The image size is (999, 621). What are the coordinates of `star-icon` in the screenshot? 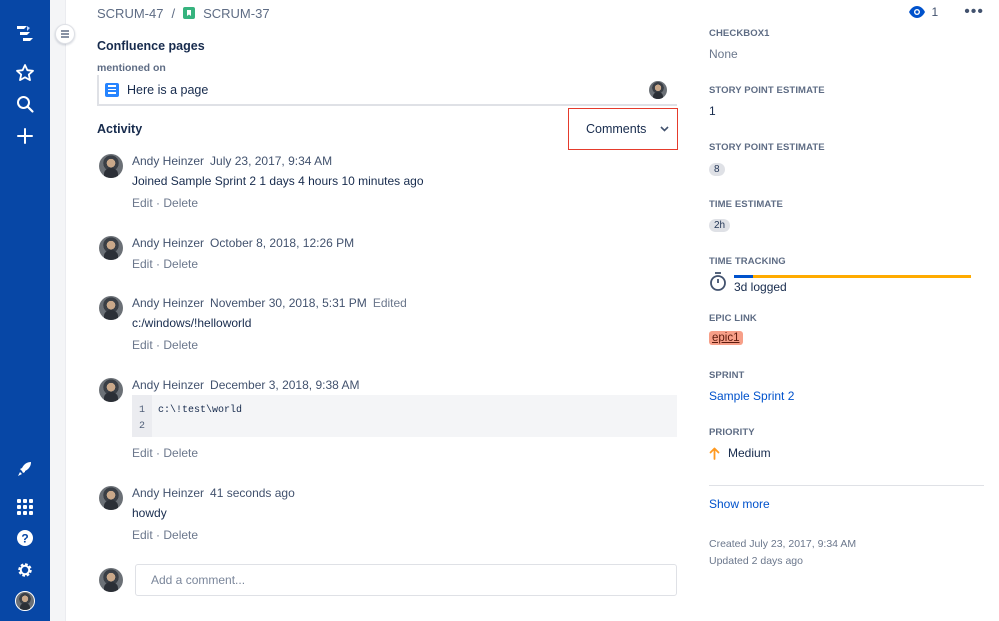 It's located at (25, 73).